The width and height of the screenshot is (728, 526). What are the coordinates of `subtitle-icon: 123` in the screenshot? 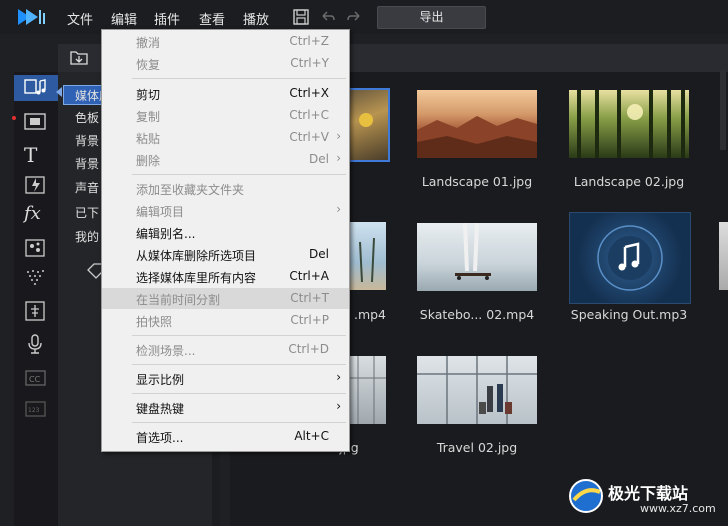 It's located at (36, 409).